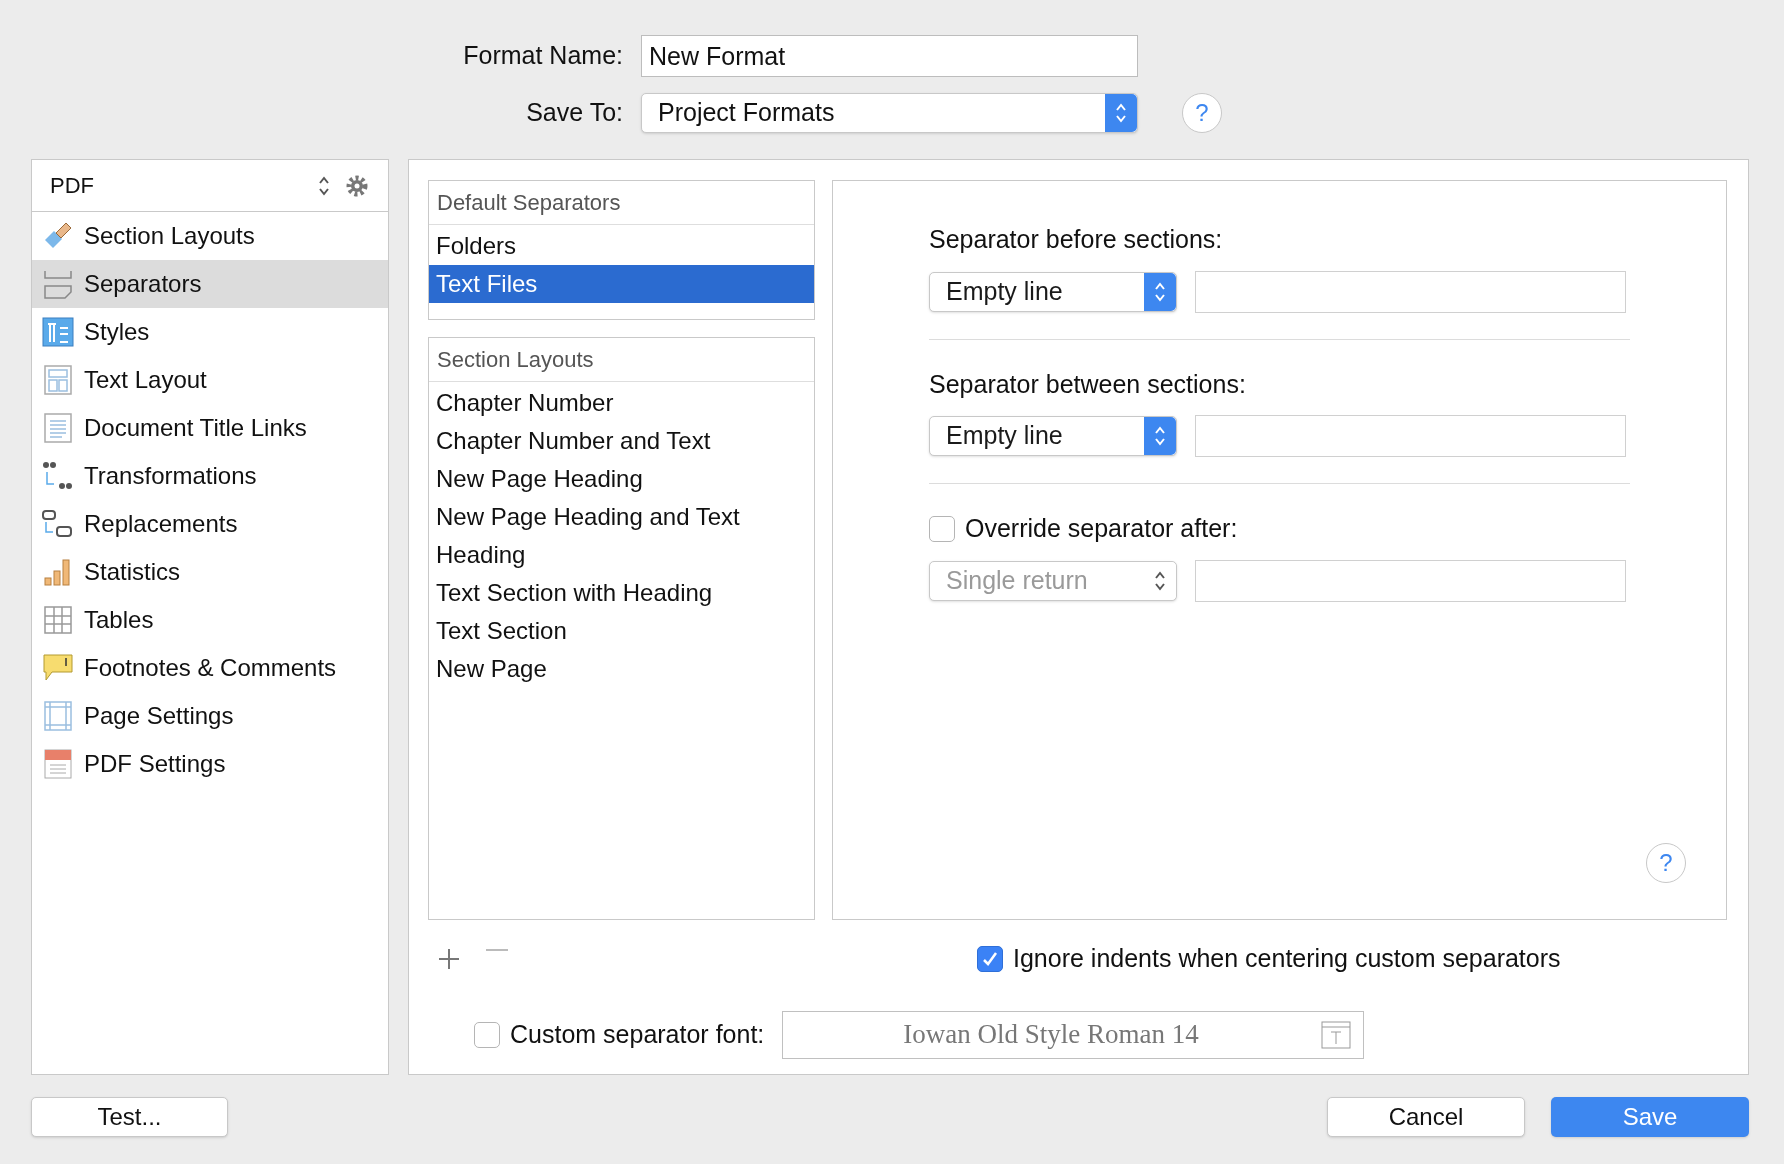  I want to click on separator-icon, so click(58, 284).